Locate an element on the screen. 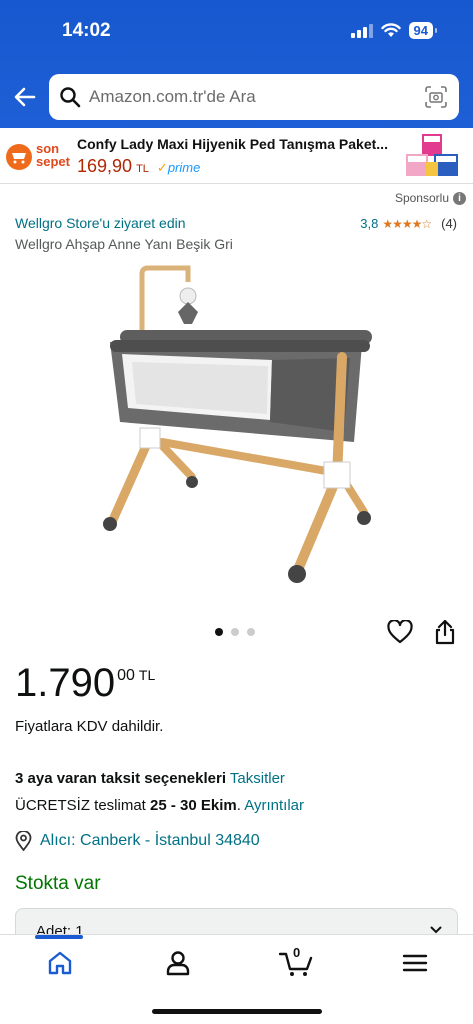  ad-price: 169,90 TL ✓prime is located at coordinates (138, 166).